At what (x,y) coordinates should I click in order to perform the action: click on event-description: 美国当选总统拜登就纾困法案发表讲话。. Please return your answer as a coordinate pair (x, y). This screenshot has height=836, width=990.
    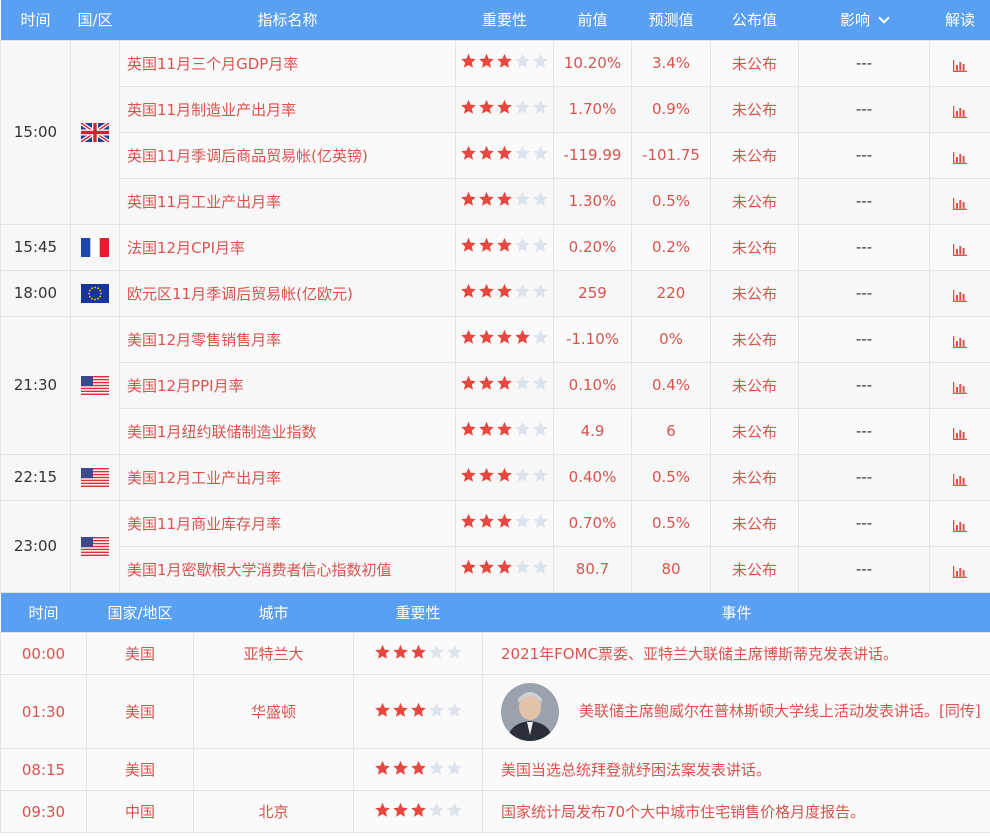
    Looking at the image, I should click on (736, 769).